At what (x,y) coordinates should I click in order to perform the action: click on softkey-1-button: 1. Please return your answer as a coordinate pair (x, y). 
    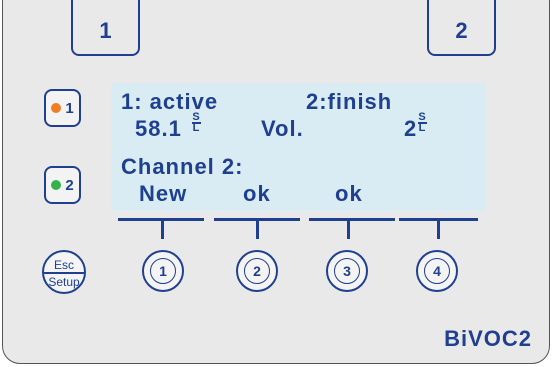
    Looking at the image, I should click on (163, 271).